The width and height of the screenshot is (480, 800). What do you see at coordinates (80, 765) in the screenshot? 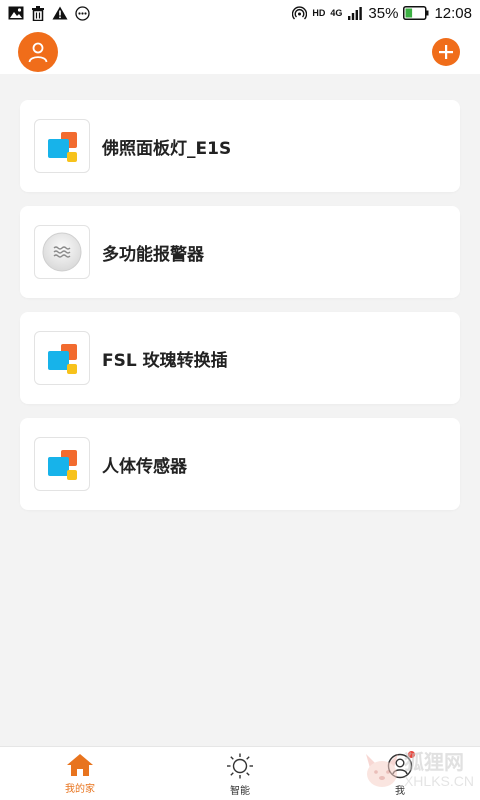
I see `home-icon` at bounding box center [80, 765].